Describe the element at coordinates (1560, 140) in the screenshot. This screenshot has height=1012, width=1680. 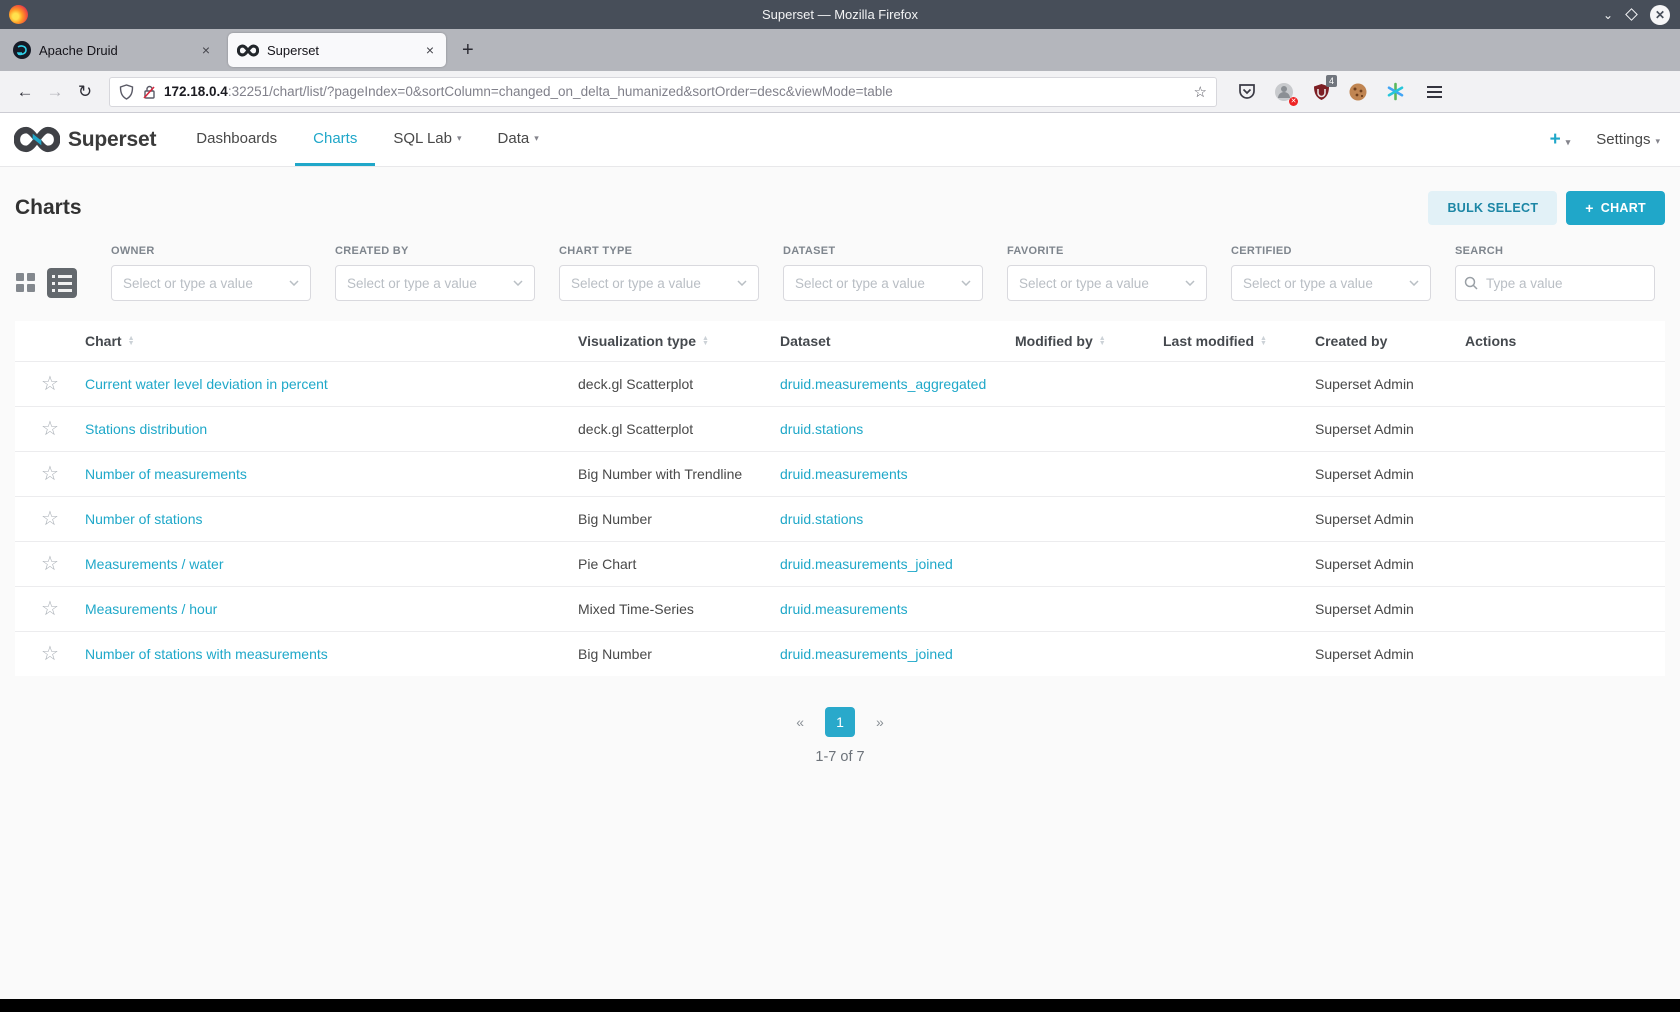
I see `new-item-menu: + ▾` at that location.